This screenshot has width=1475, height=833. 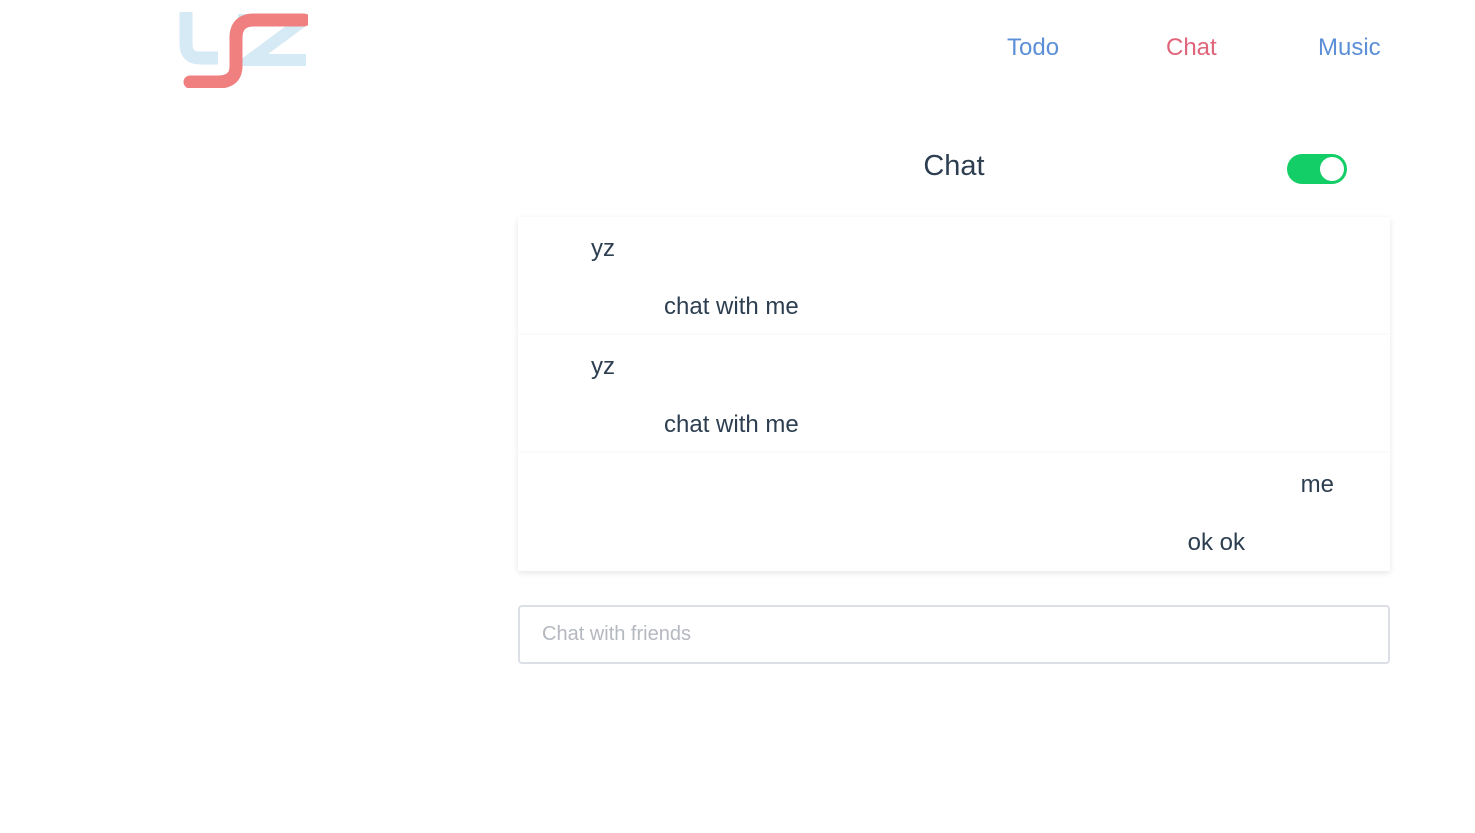 What do you see at coordinates (1033, 48) in the screenshot?
I see `nav-todo: Todo` at bounding box center [1033, 48].